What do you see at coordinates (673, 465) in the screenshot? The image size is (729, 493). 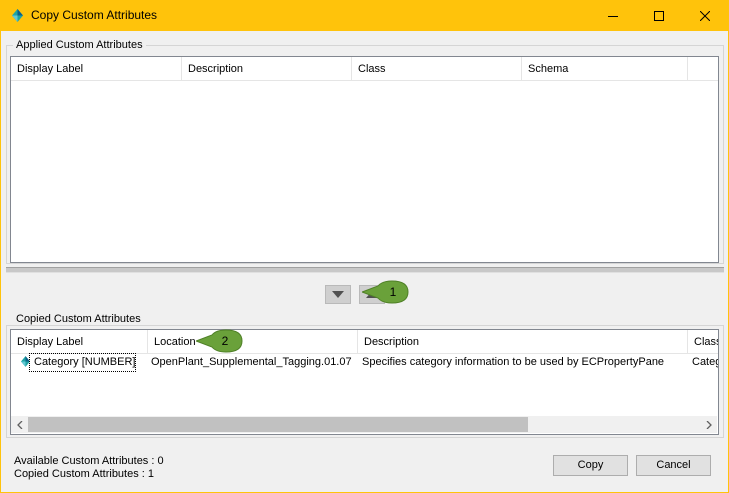 I see `cancel-button: Cancel` at bounding box center [673, 465].